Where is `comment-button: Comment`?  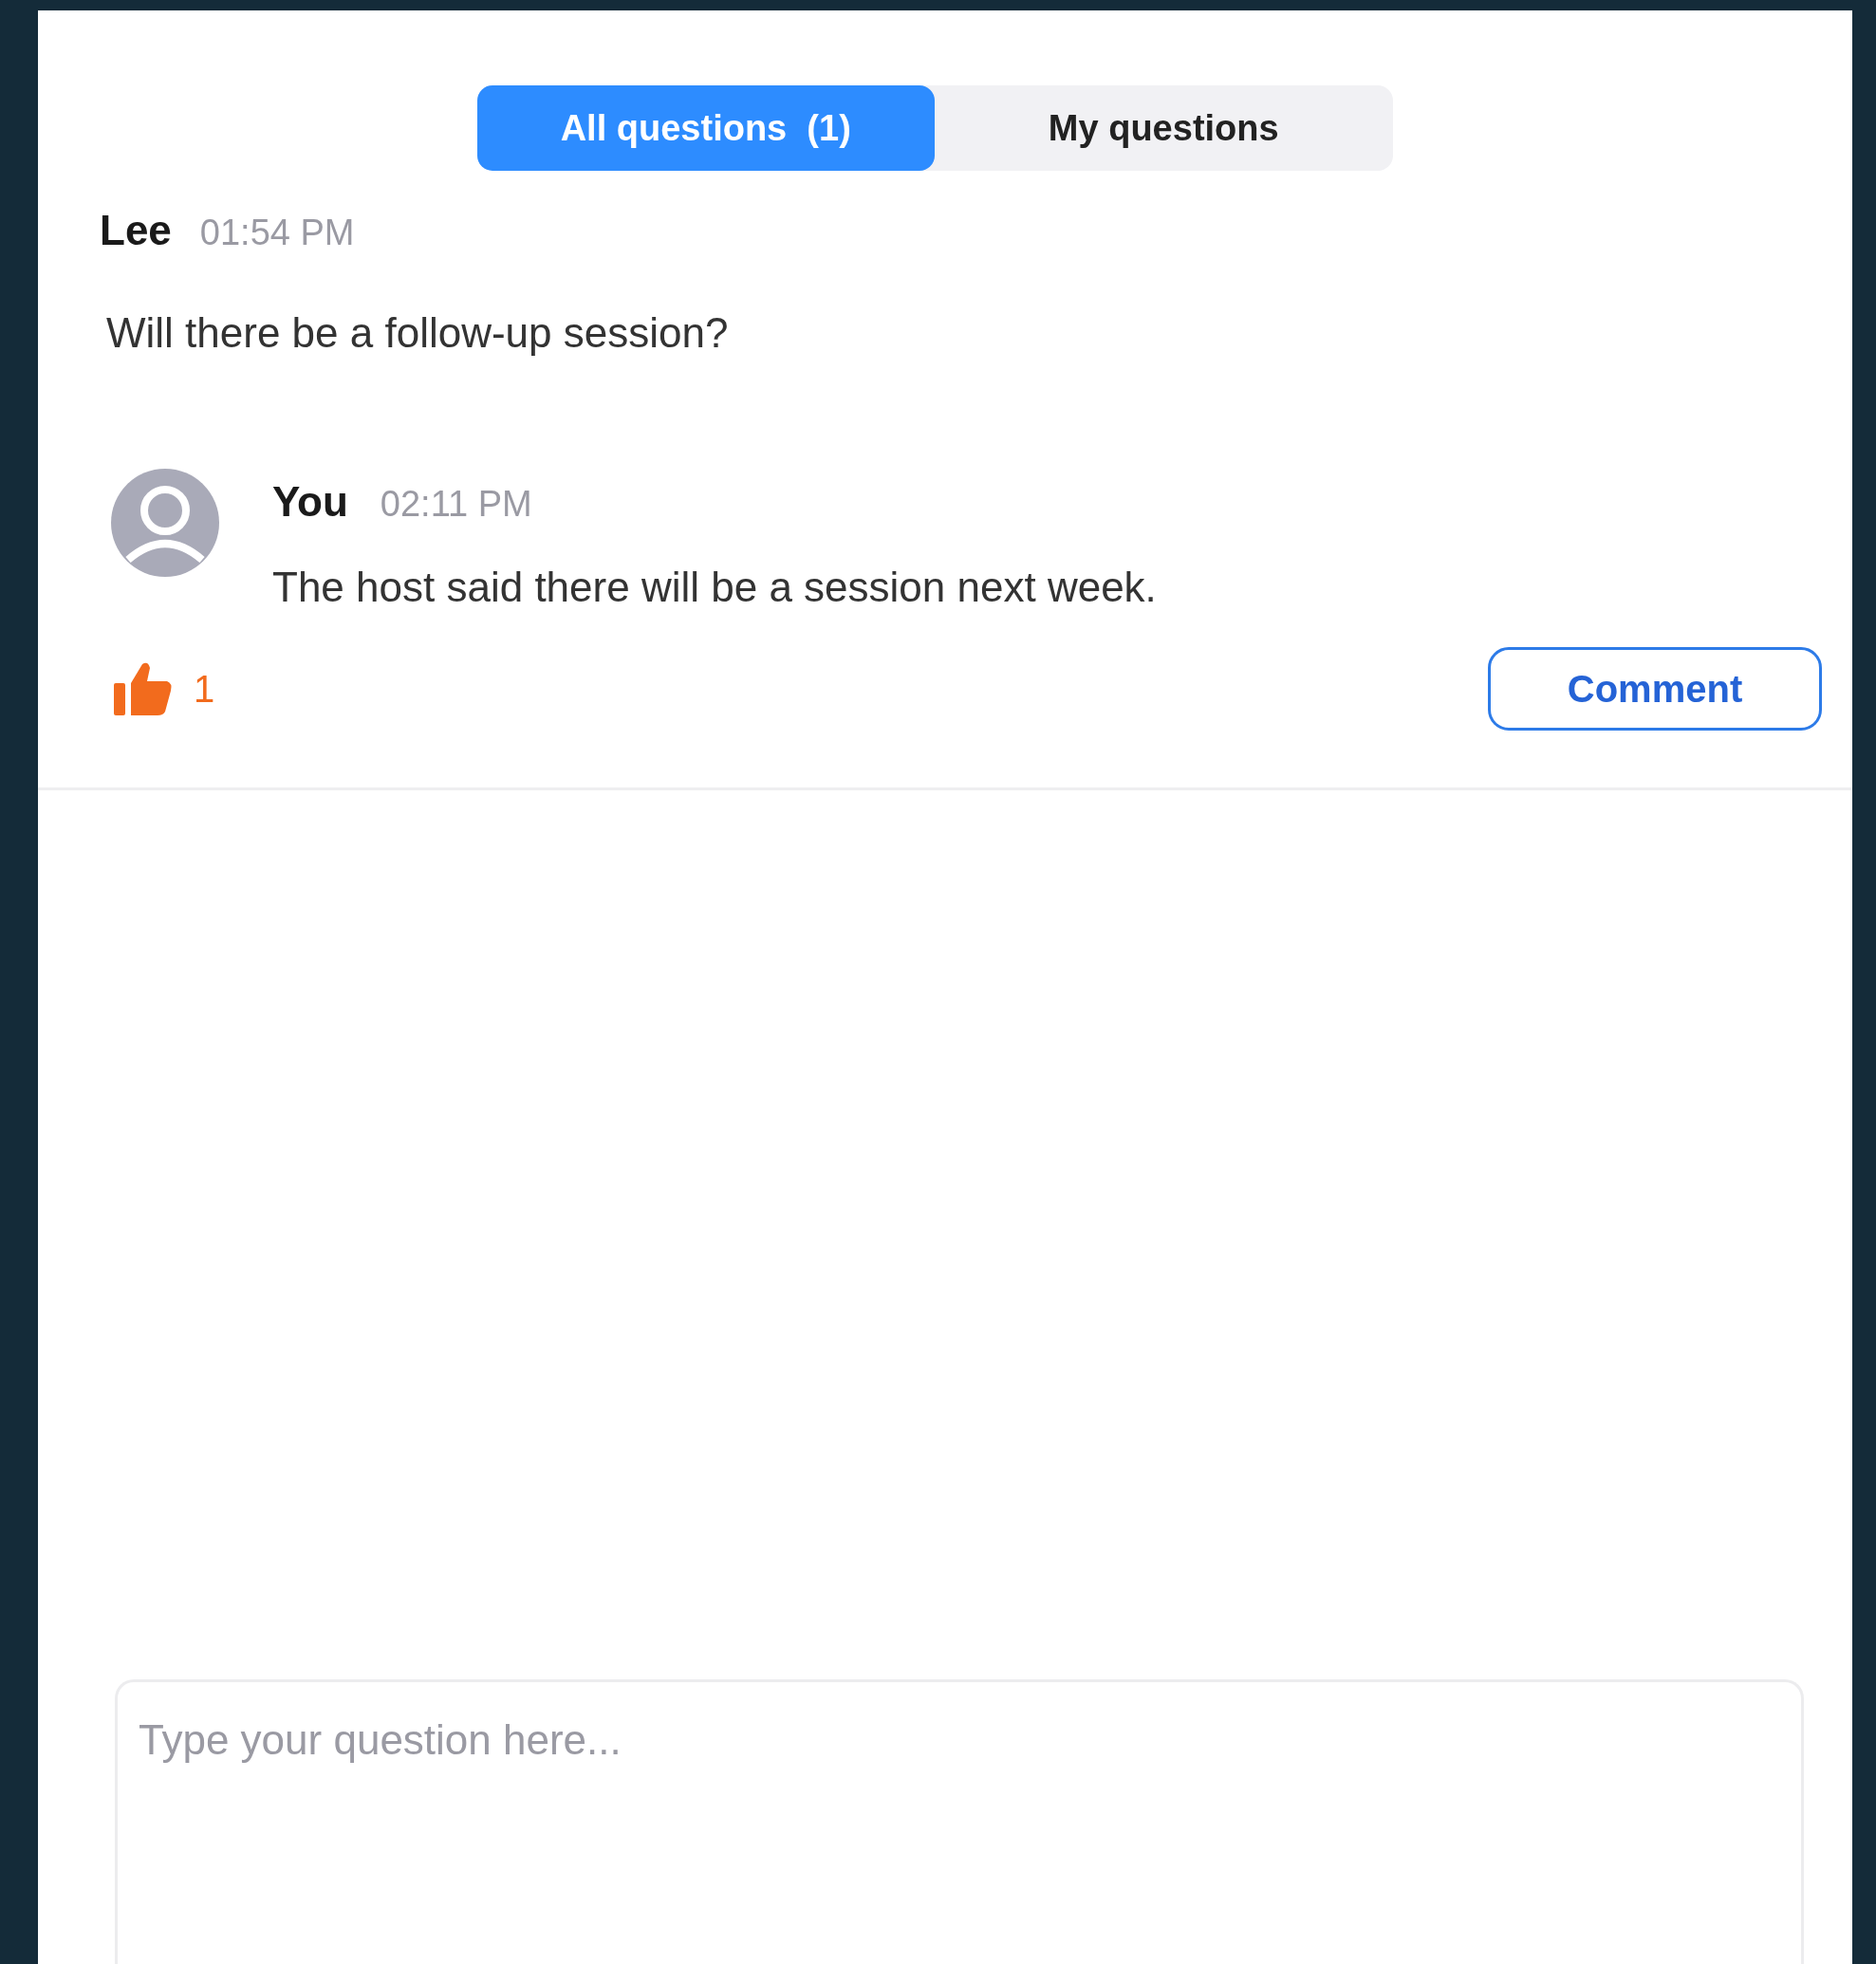 comment-button: Comment is located at coordinates (1655, 689).